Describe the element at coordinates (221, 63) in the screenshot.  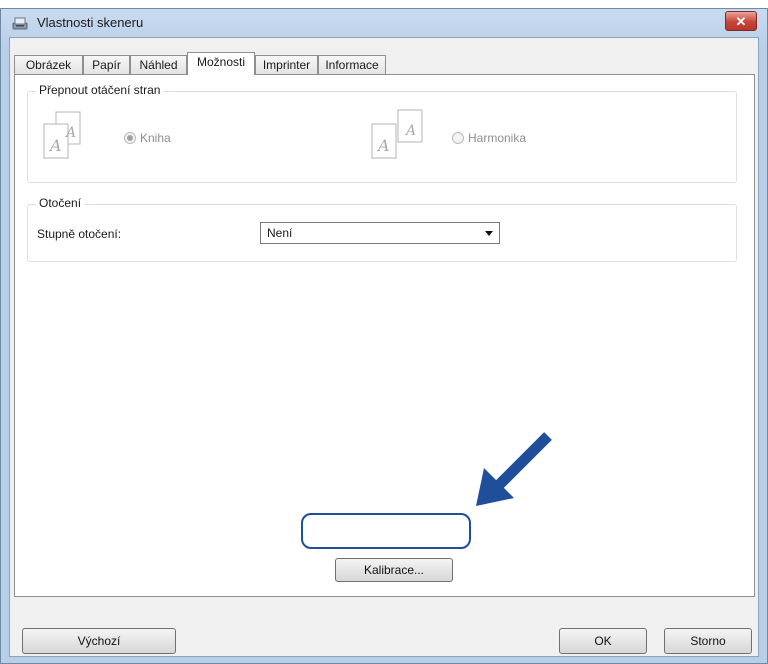
I see `tab-moznosti: Možnosti` at that location.